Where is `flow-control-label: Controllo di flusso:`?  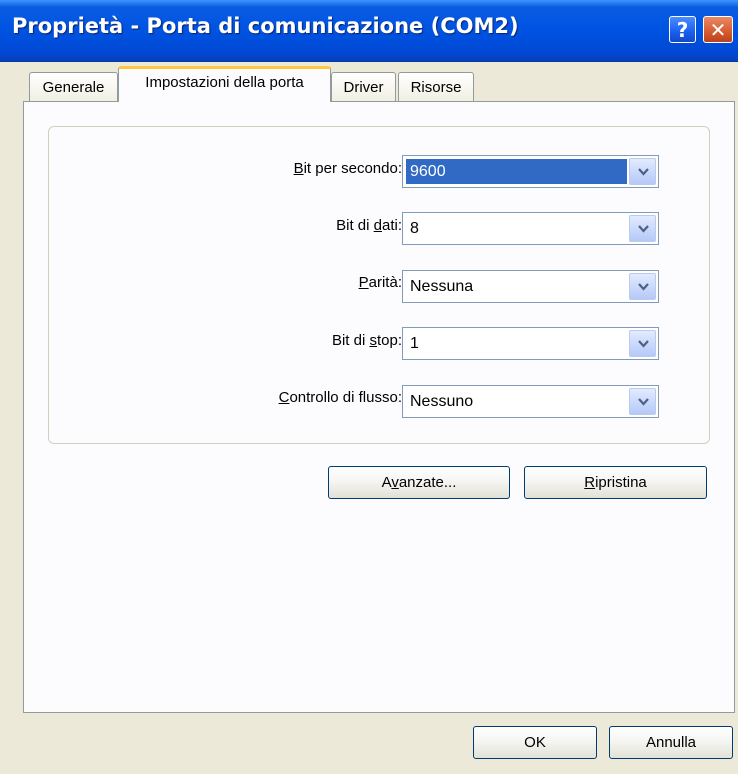 flow-control-label: Controllo di flusso: is located at coordinates (340, 397).